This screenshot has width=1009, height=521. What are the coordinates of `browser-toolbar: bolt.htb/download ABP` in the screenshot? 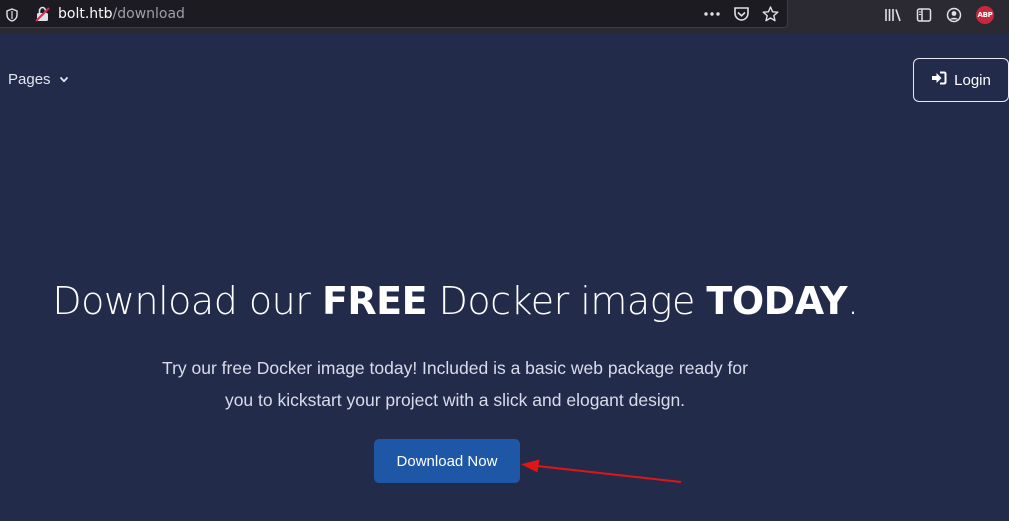 It's located at (504, 17).